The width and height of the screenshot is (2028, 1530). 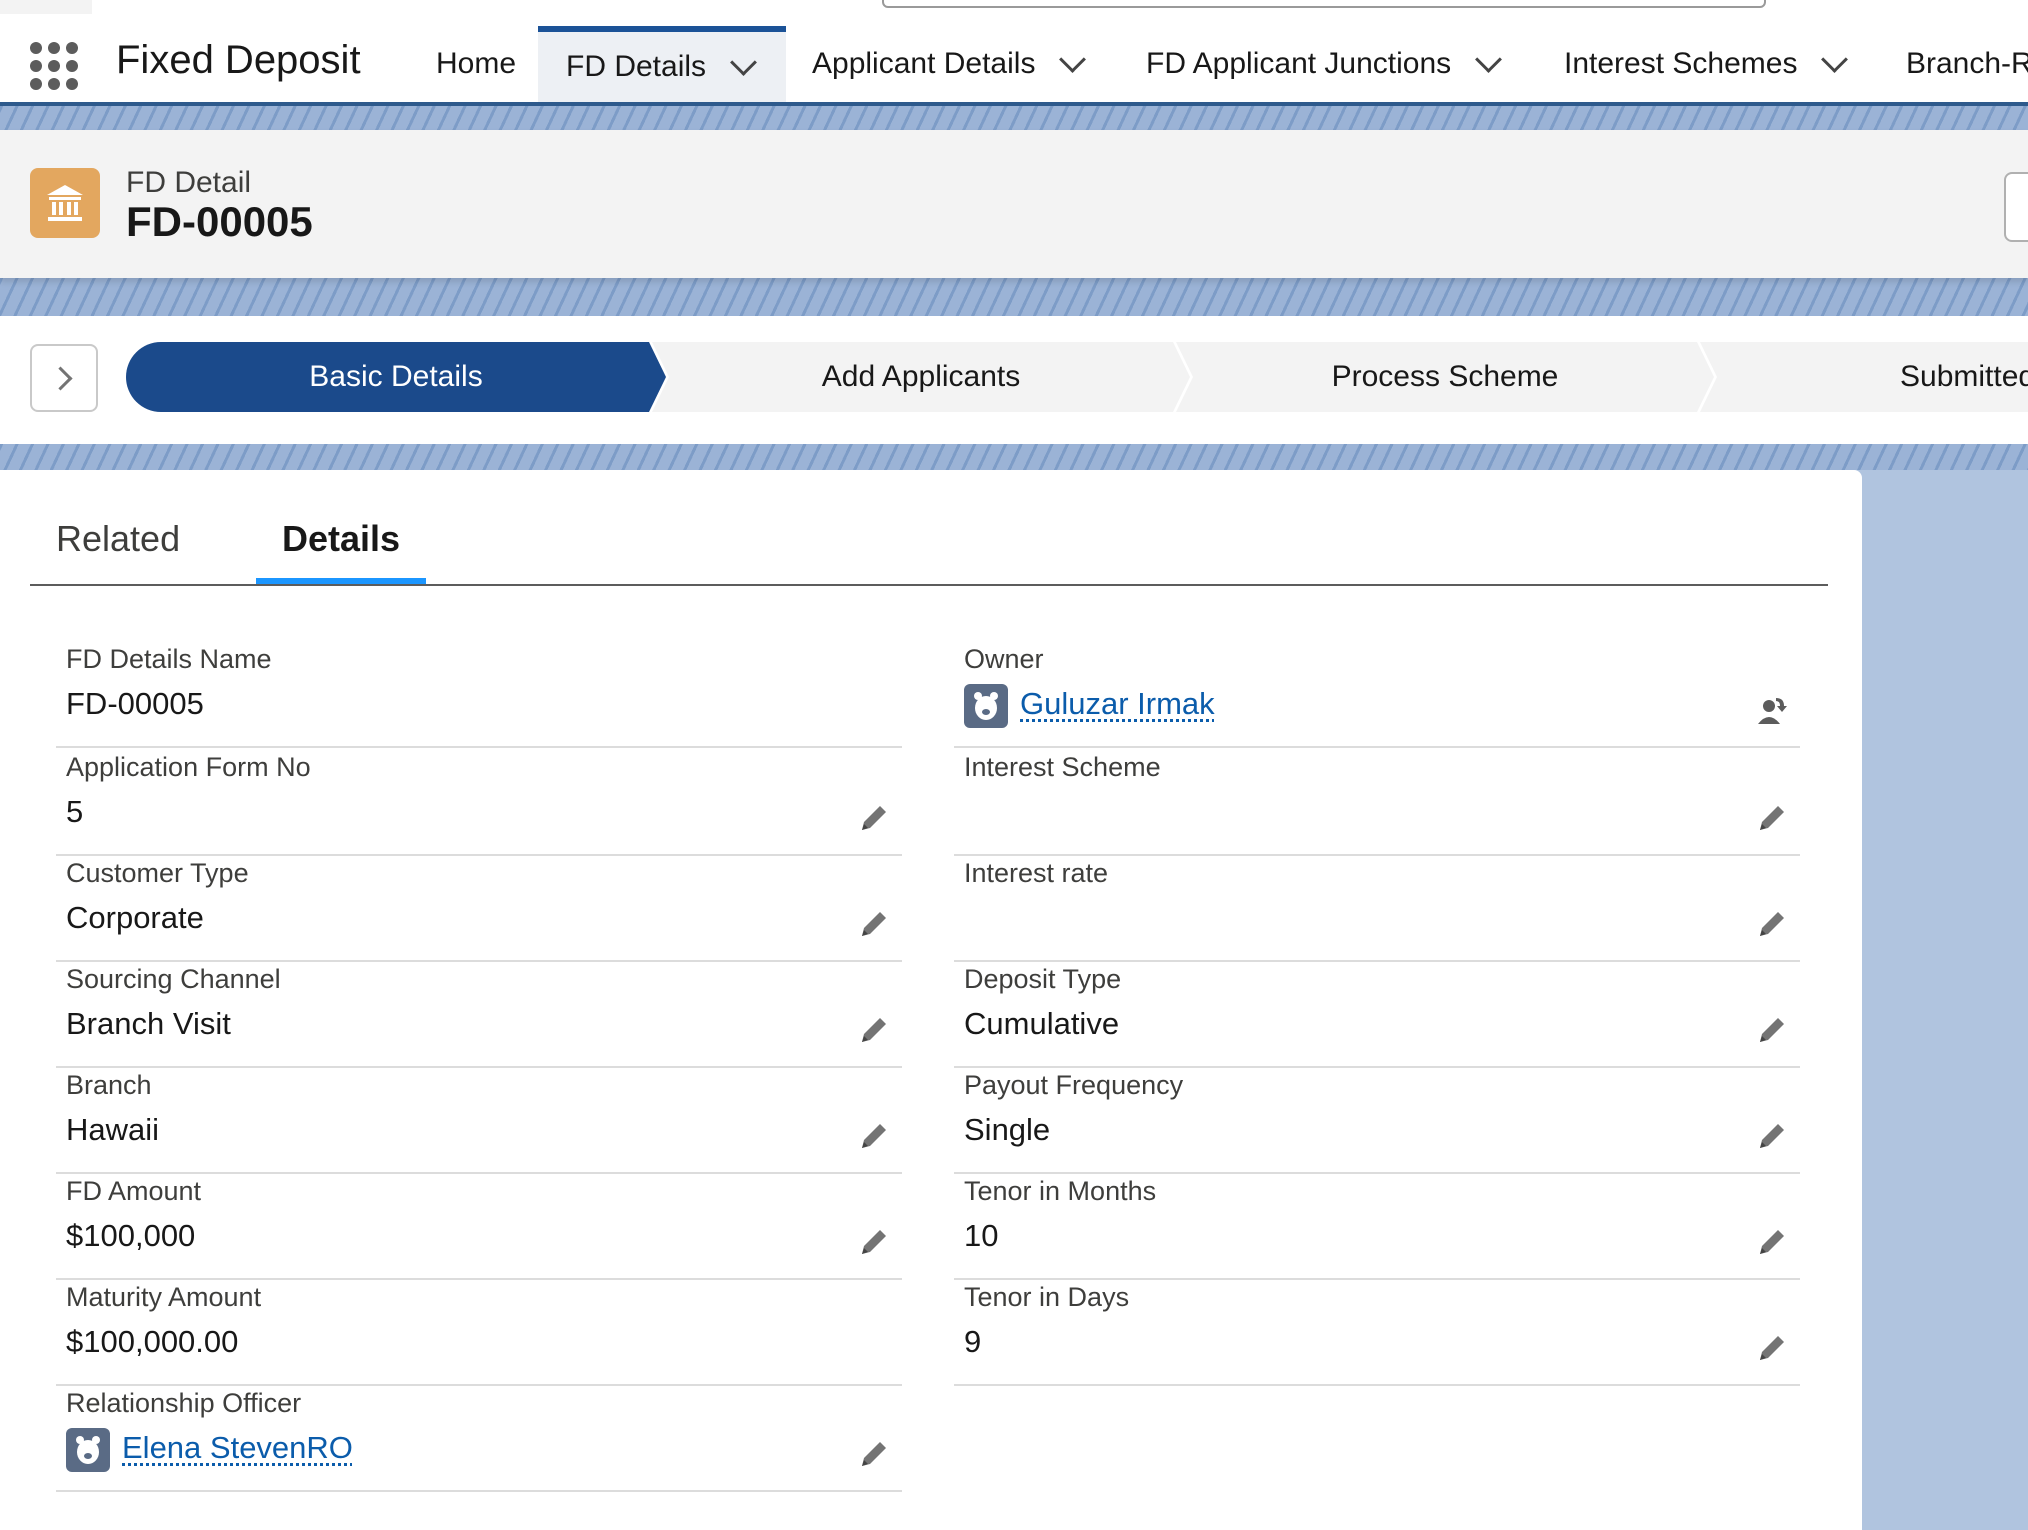 I want to click on top-stub, so click(x=46, y=7).